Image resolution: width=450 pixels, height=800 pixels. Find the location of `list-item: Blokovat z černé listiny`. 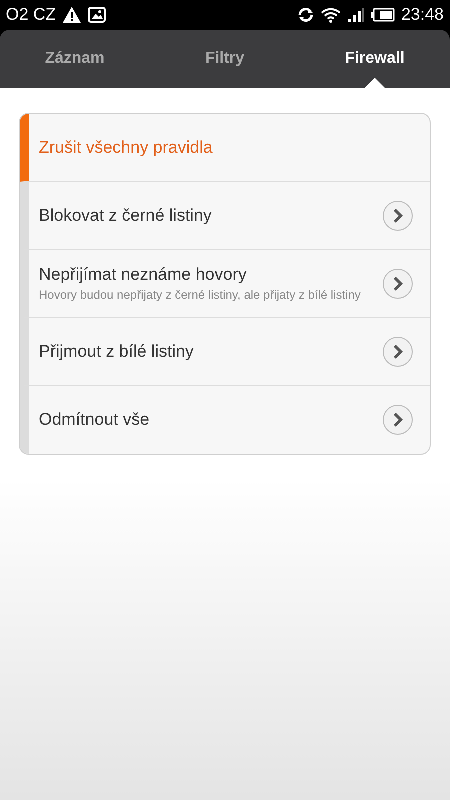

list-item: Blokovat z černé listiny is located at coordinates (225, 216).